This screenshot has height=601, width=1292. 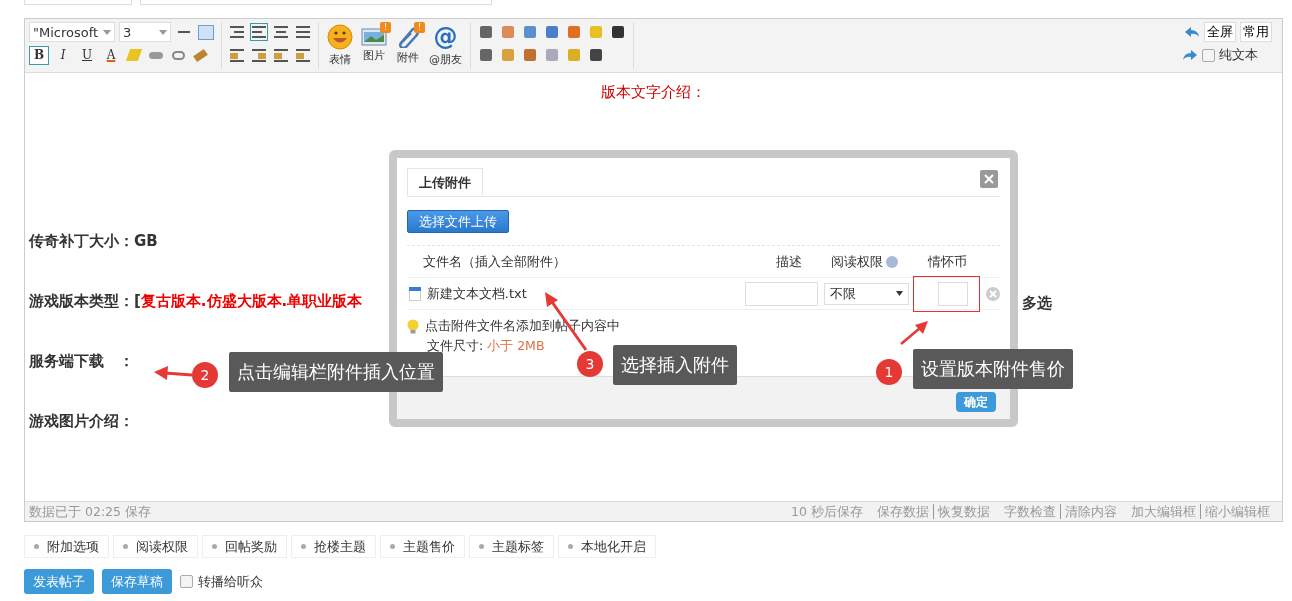 I want to click on close-icon, so click(x=989, y=179).